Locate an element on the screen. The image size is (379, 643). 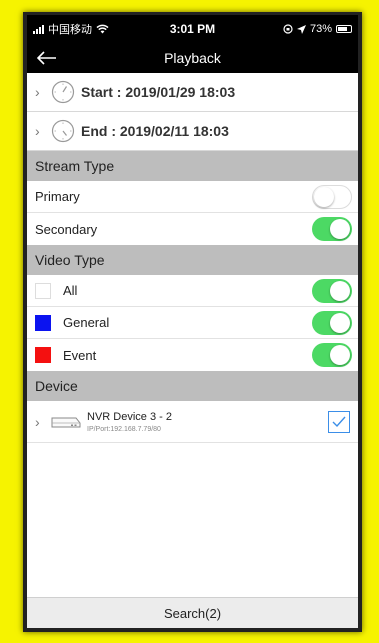
video-general-row: General is located at coordinates (192, 323).